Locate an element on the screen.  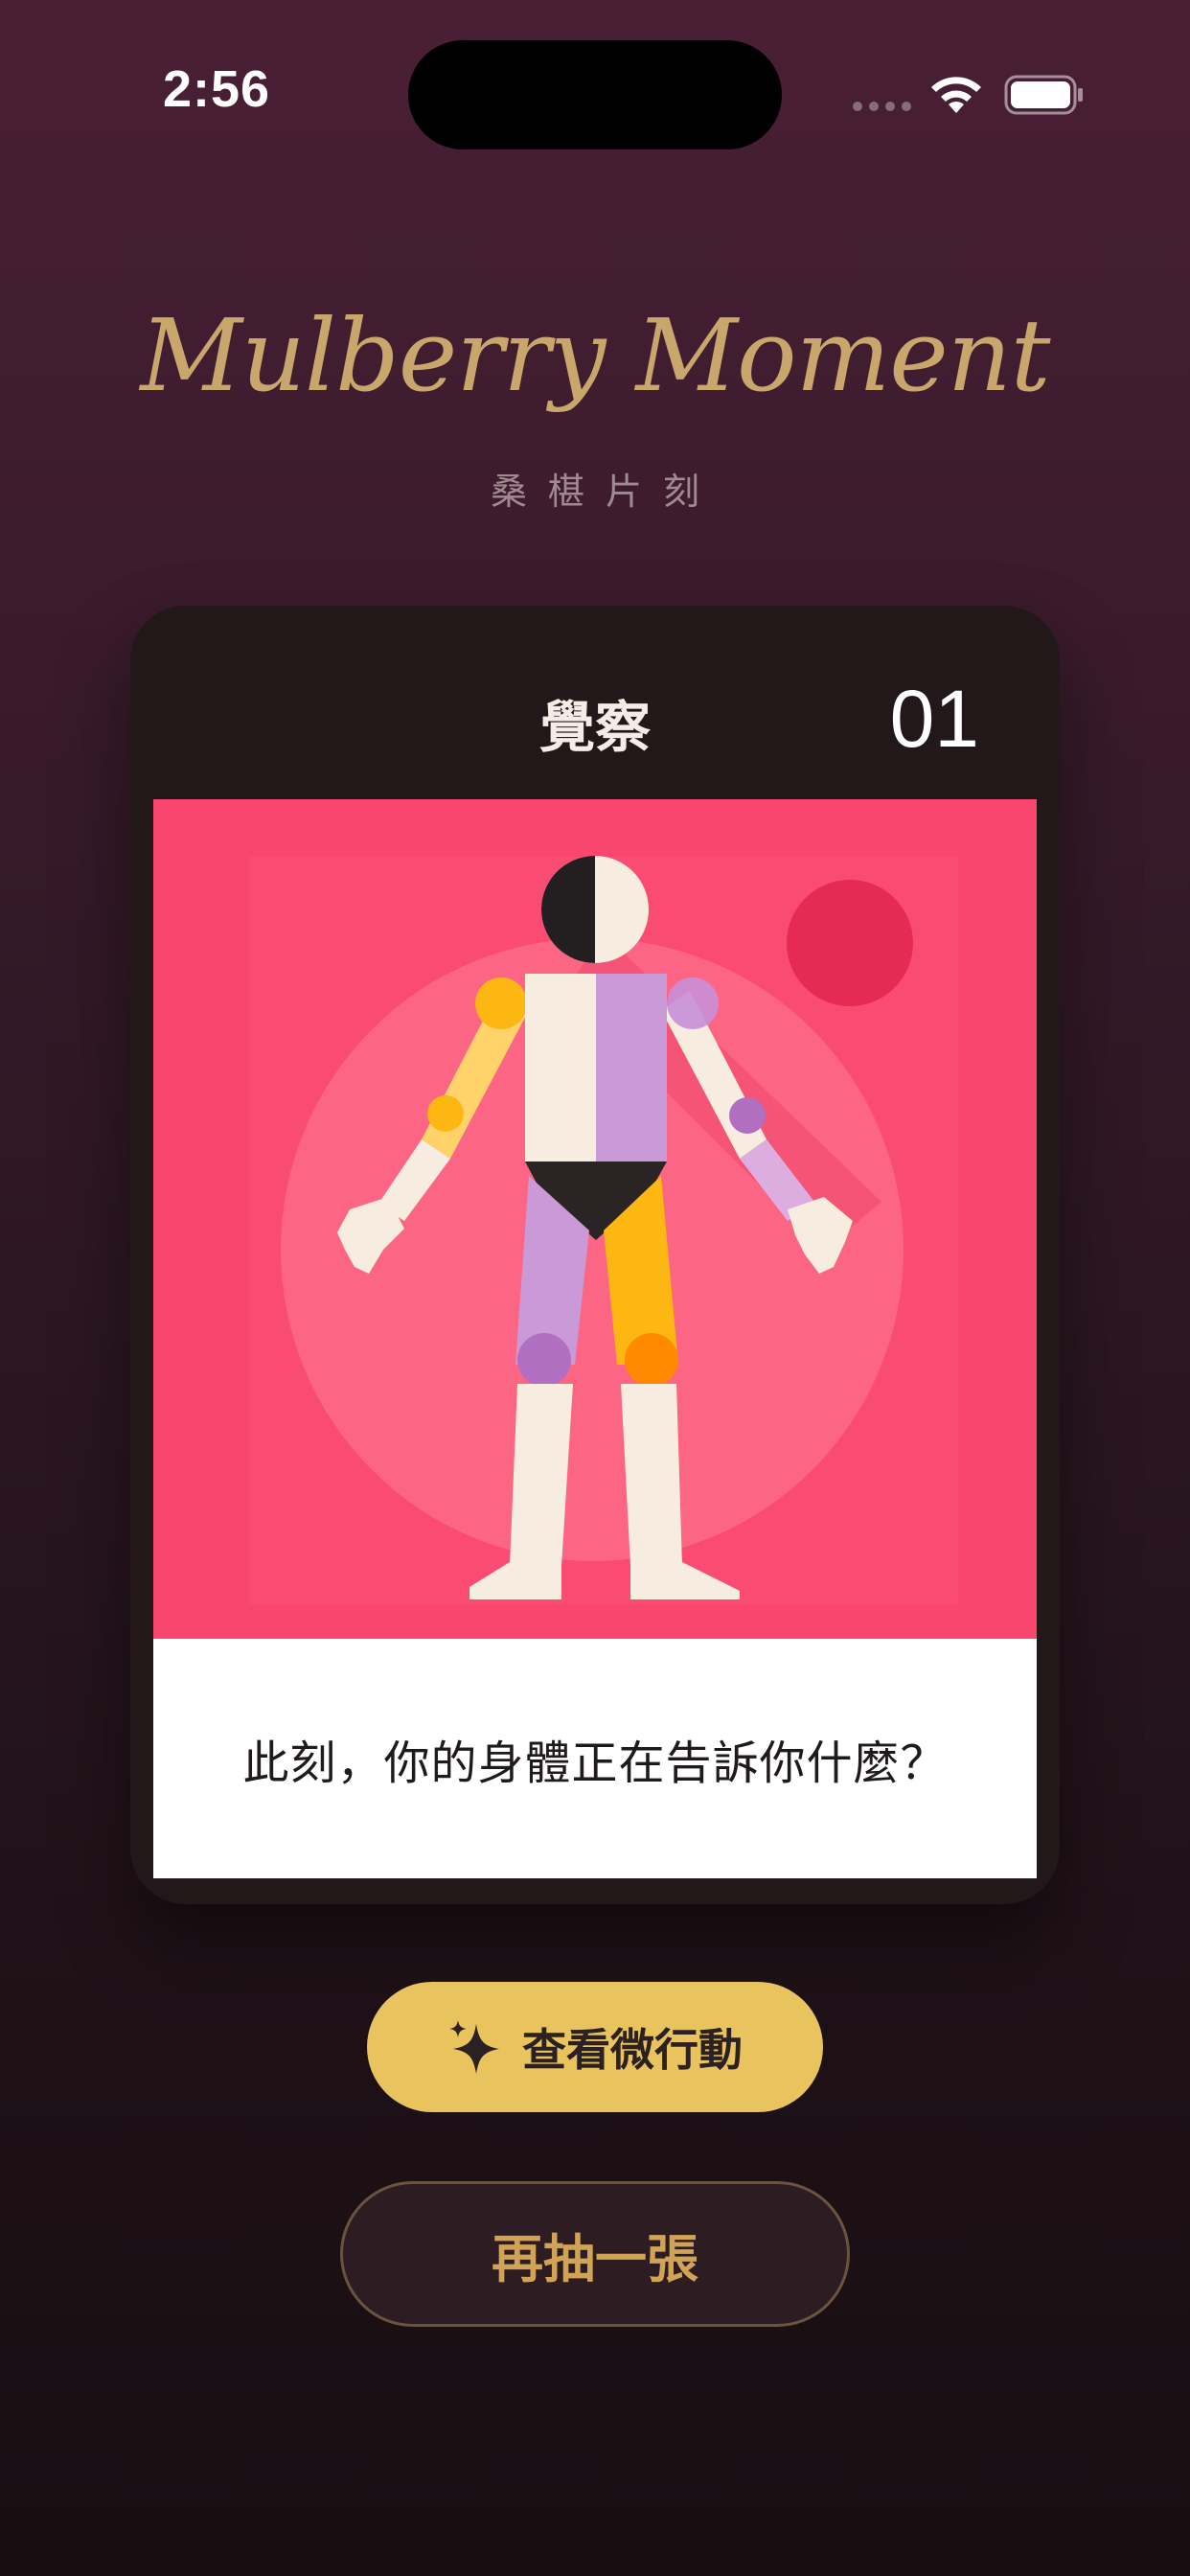
card-footer: 此刻，你的身體正在告訴你什麼？ is located at coordinates (595, 1759).